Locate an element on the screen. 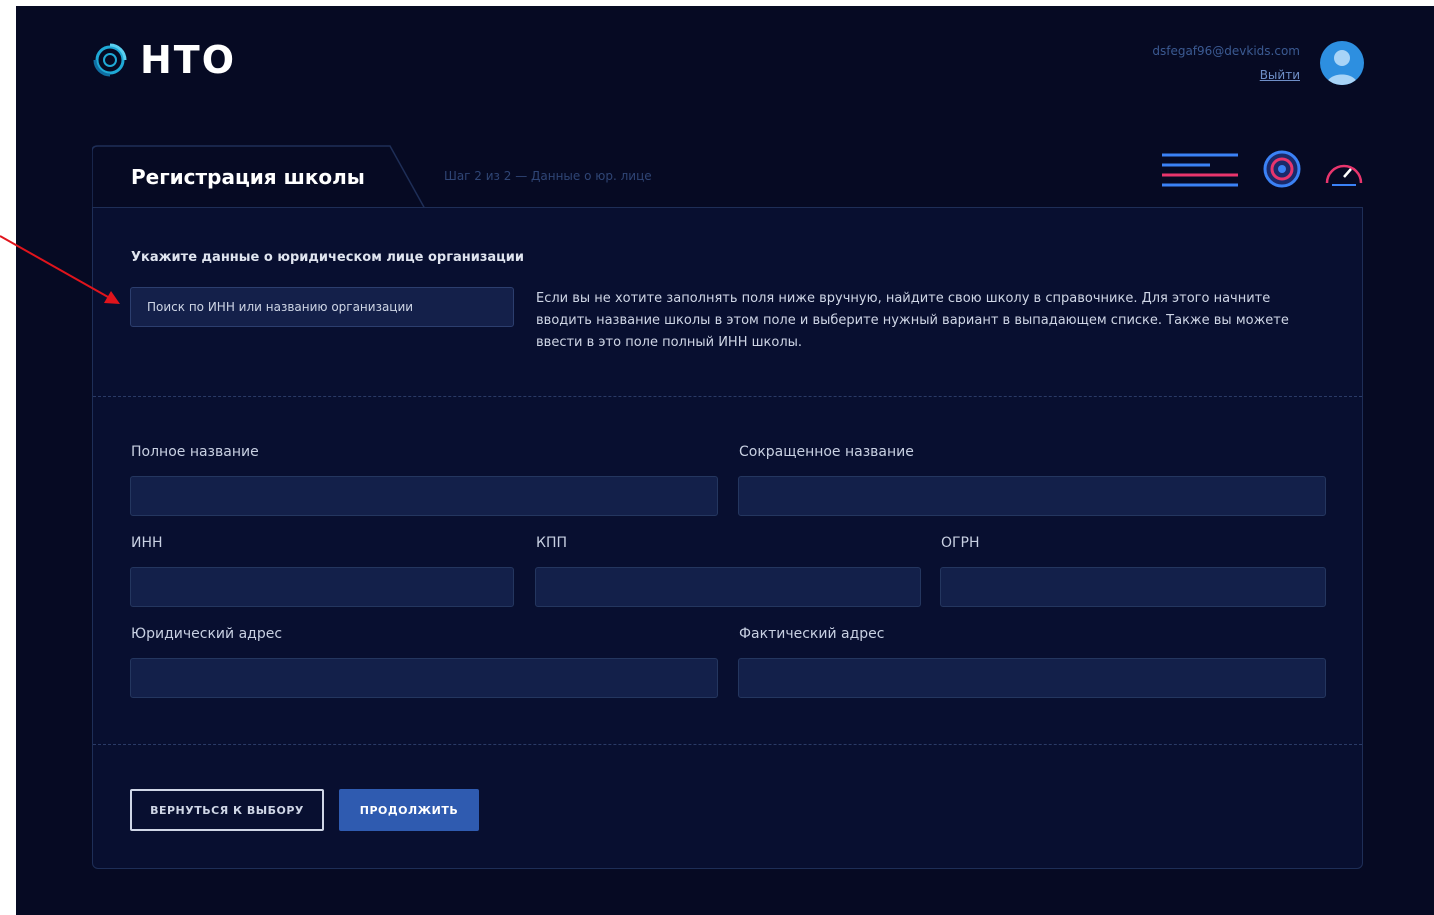  kpp-label: КПП is located at coordinates (551, 543).